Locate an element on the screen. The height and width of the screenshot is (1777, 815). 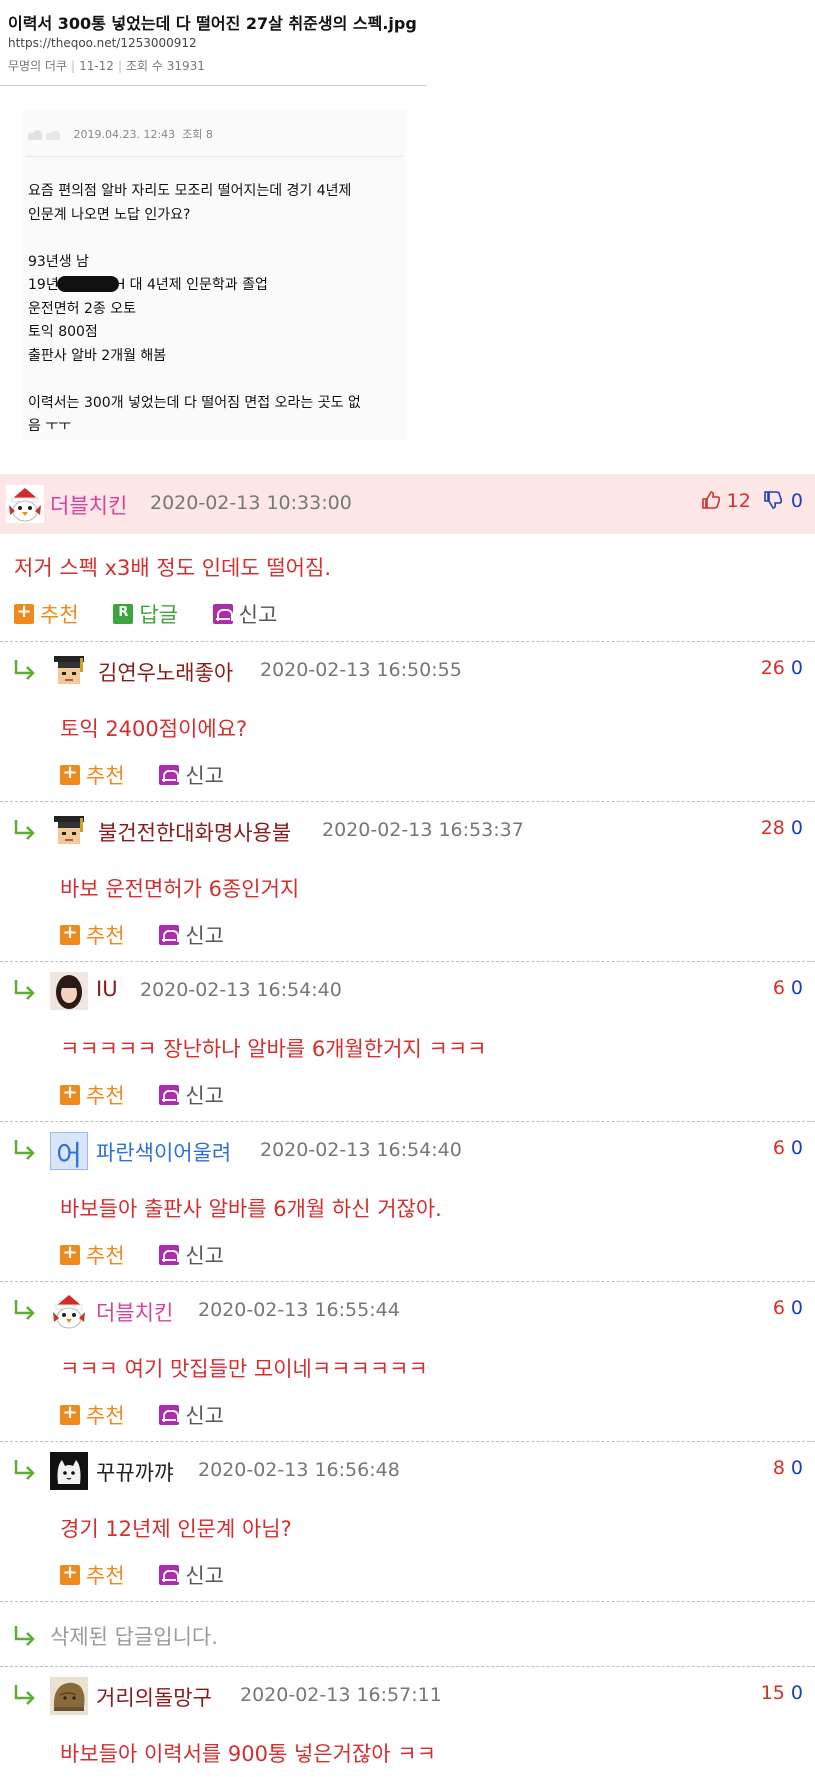
comment-date: 2020-02-13 16:53:37 is located at coordinates (423, 830).